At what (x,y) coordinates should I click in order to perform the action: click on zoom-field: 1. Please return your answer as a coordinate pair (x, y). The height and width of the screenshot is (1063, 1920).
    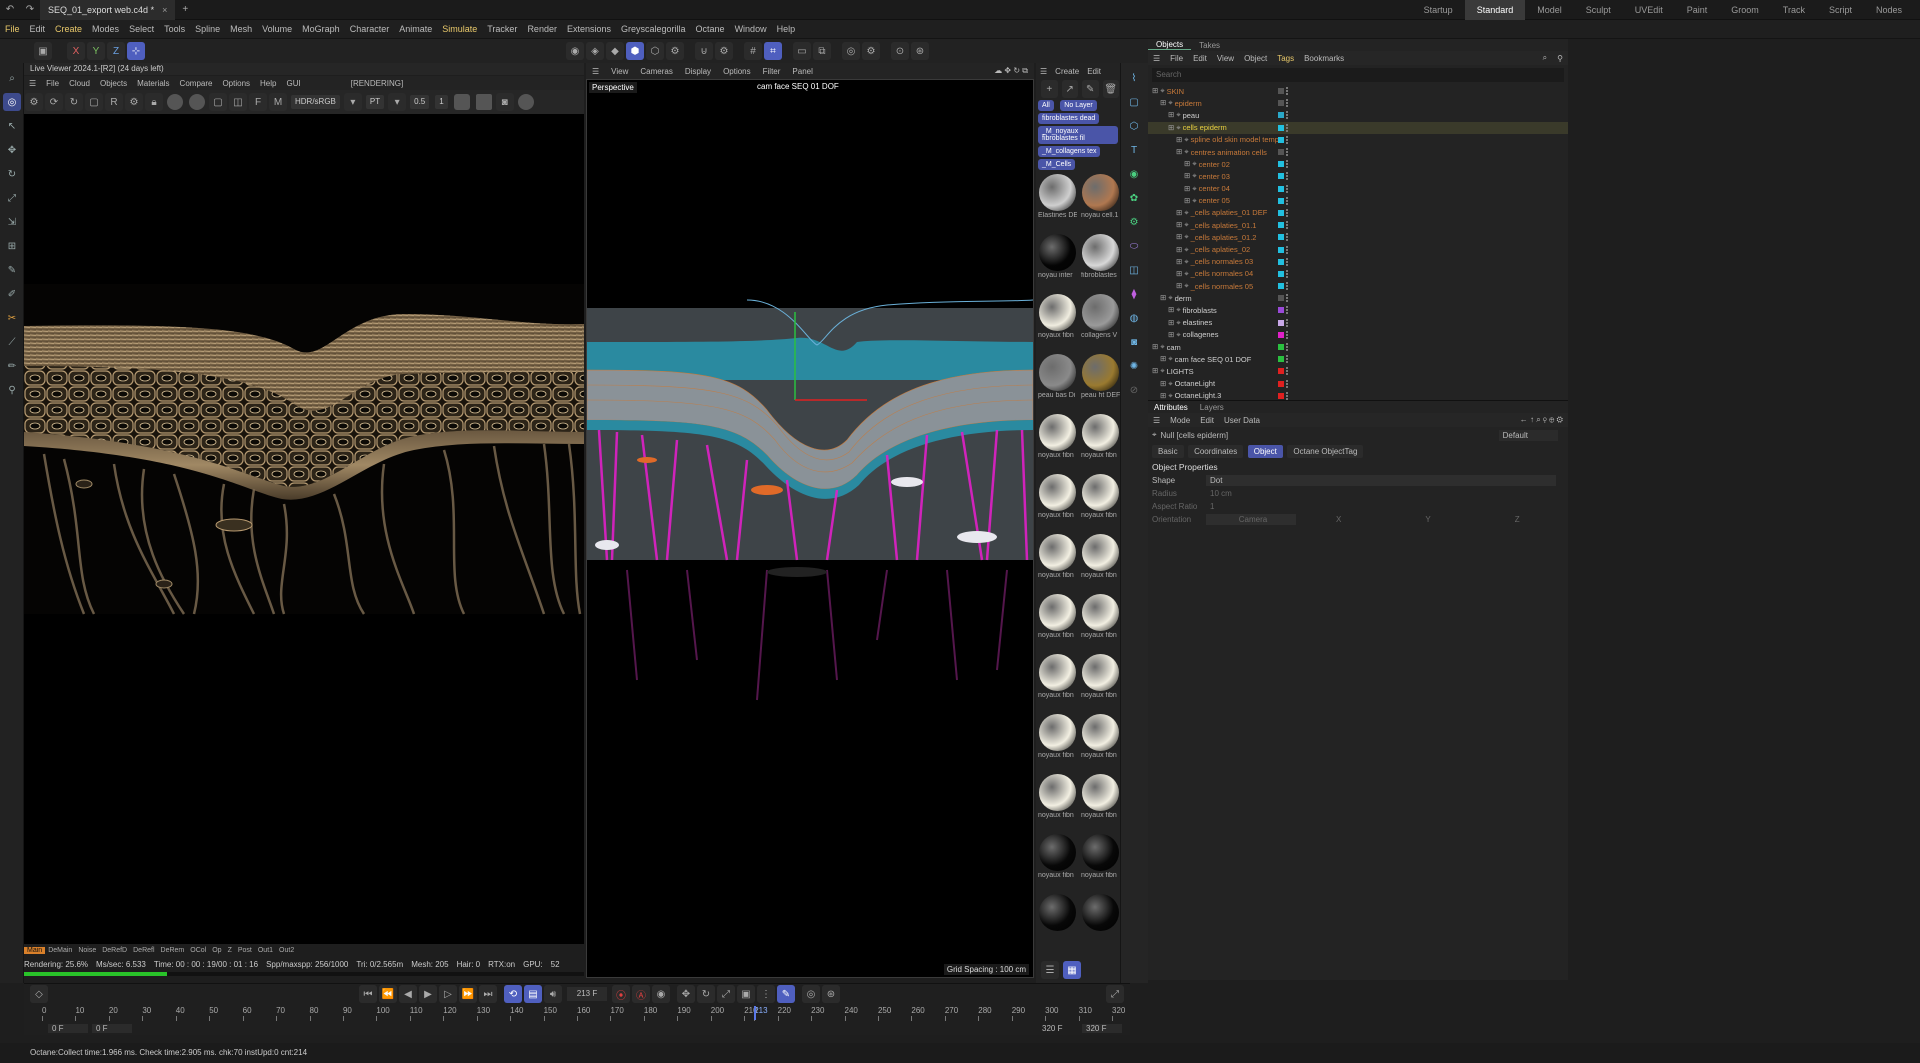
    Looking at the image, I should click on (441, 102).